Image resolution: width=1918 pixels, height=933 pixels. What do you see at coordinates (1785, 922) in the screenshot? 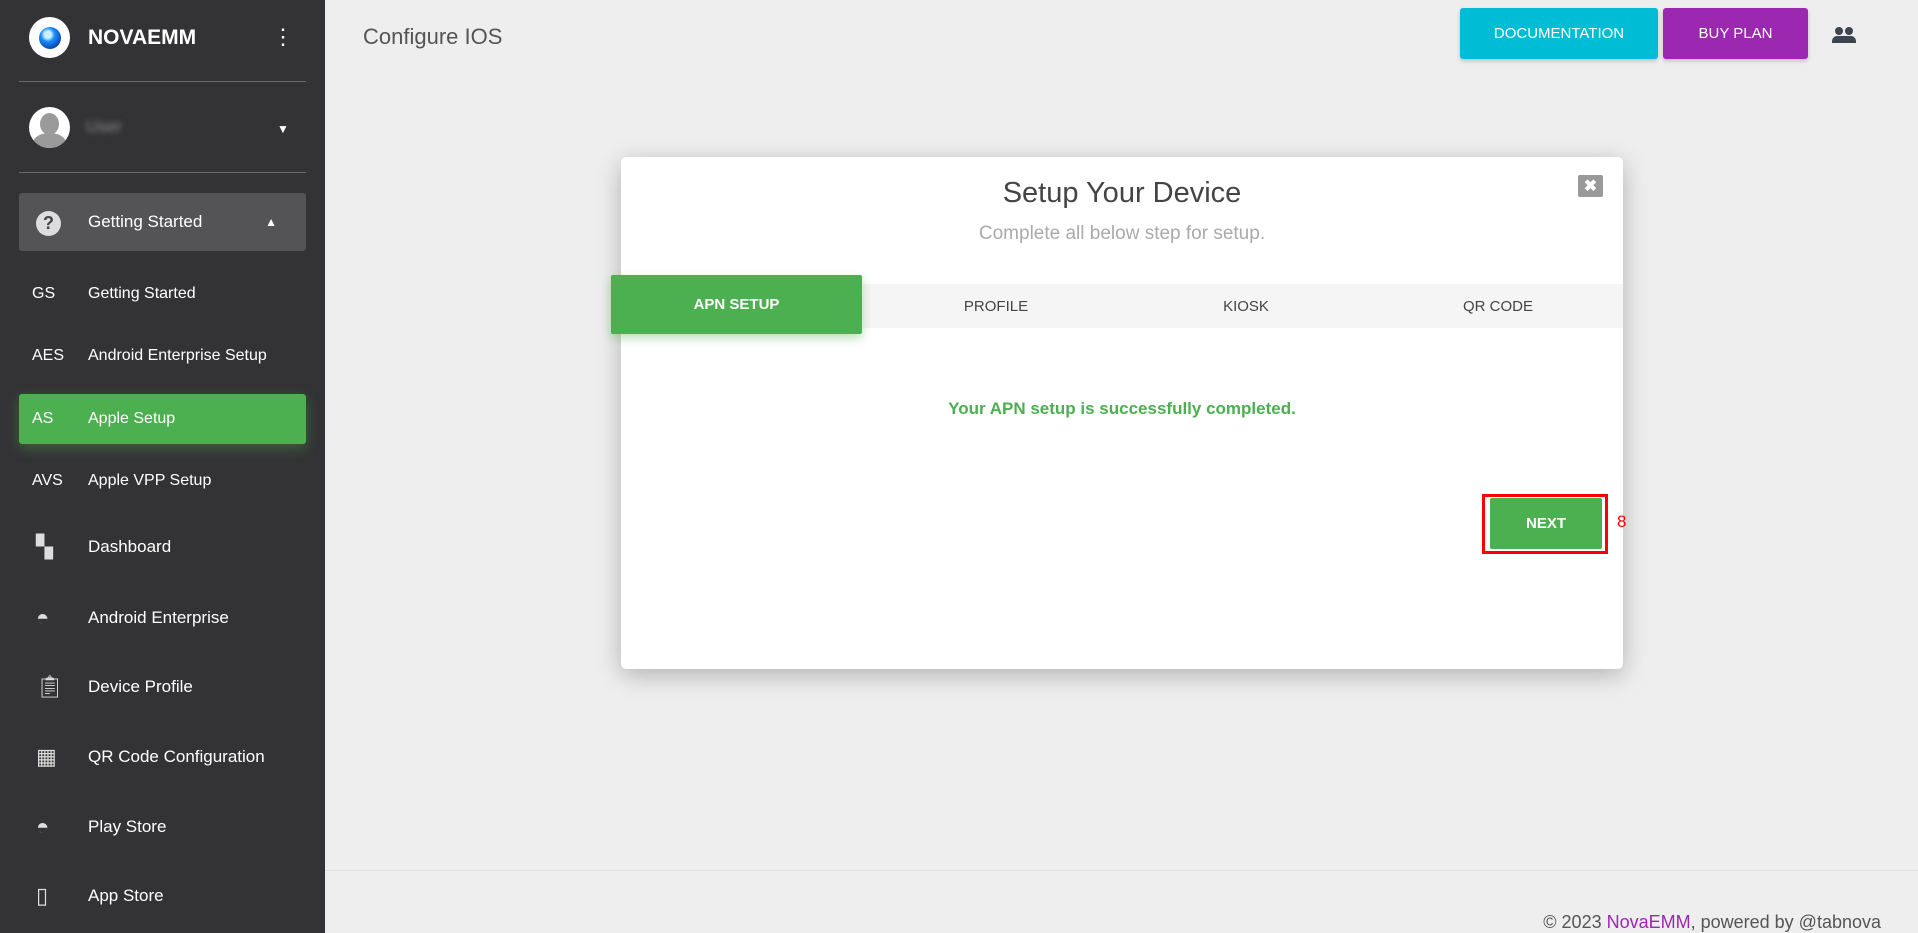
I see `footer-suffix: , powered by @tabnova` at bounding box center [1785, 922].